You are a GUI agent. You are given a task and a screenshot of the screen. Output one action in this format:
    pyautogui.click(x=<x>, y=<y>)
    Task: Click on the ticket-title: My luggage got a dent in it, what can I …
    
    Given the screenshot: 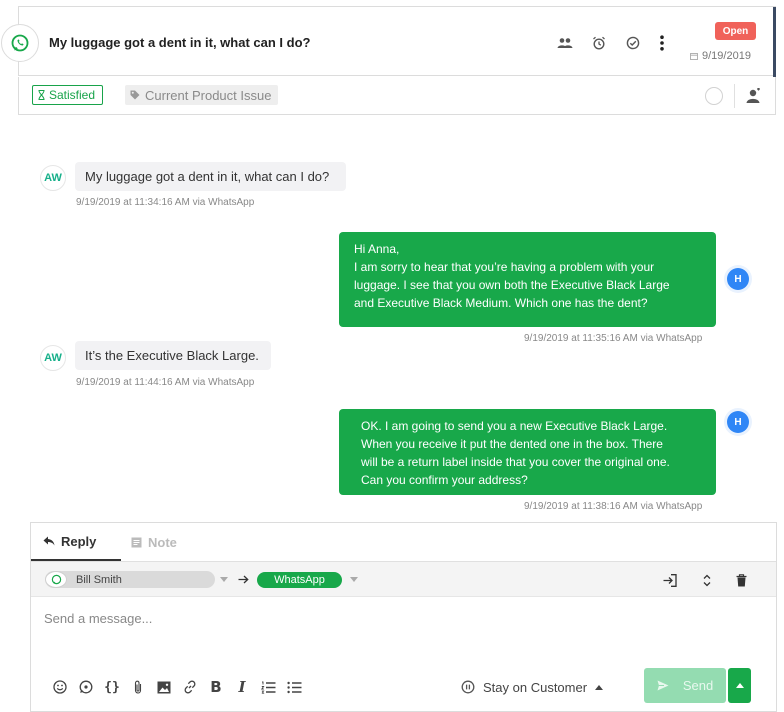 What is the action you would take?
    pyautogui.click(x=180, y=42)
    